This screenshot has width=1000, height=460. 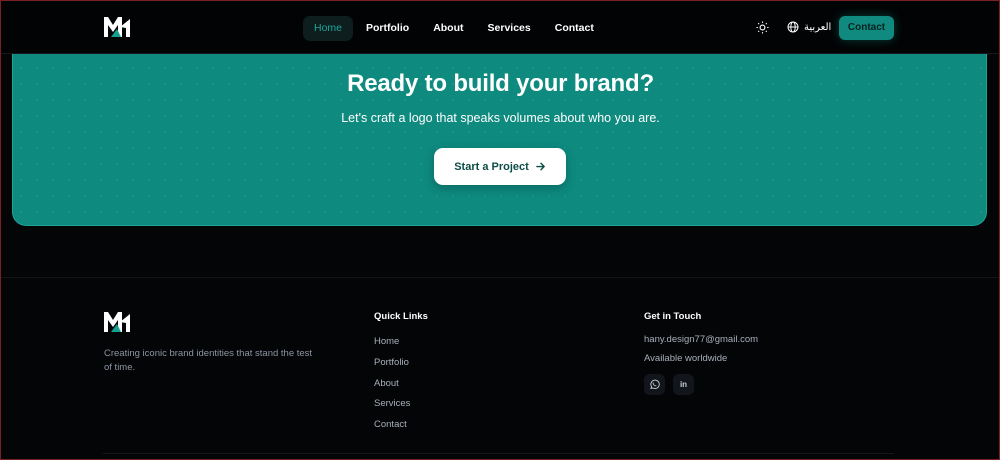 What do you see at coordinates (866, 28) in the screenshot?
I see `contact-button: Contact` at bounding box center [866, 28].